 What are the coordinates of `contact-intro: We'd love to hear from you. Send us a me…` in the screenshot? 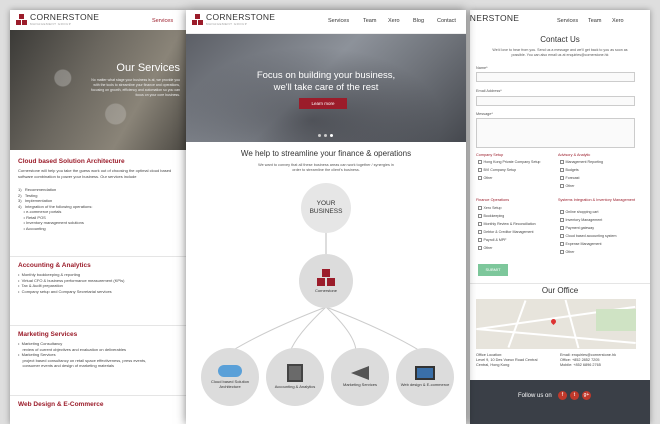 It's located at (560, 52).